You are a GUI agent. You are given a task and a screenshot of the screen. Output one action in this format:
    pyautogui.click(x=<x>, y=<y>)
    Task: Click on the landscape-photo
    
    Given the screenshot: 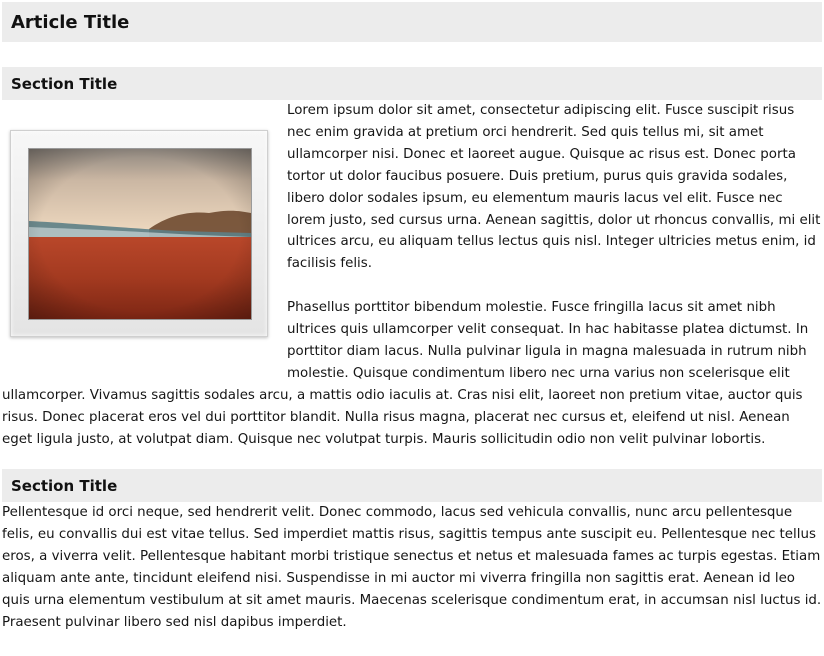 What is the action you would take?
    pyautogui.click(x=140, y=234)
    